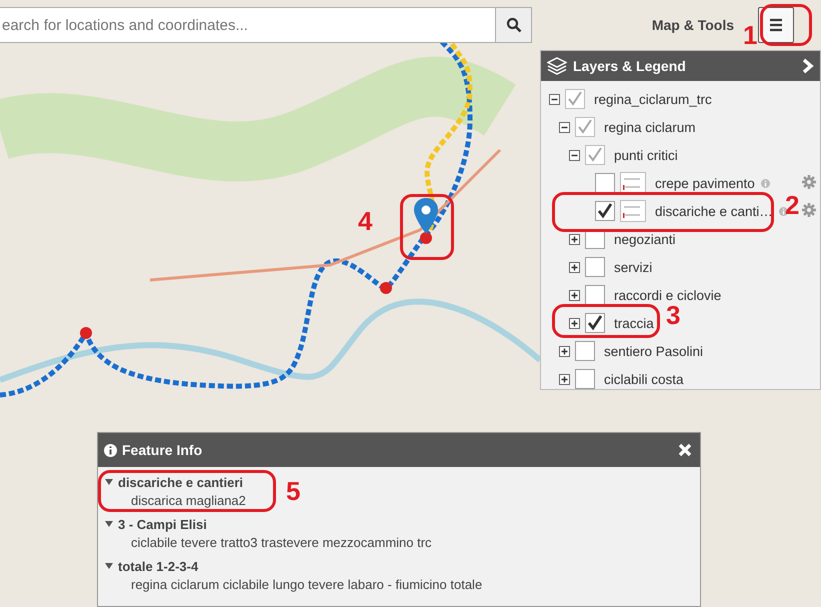 Image resolution: width=821 pixels, height=607 pixels. I want to click on layer-label: regina_ciclarum_trc, so click(653, 99).